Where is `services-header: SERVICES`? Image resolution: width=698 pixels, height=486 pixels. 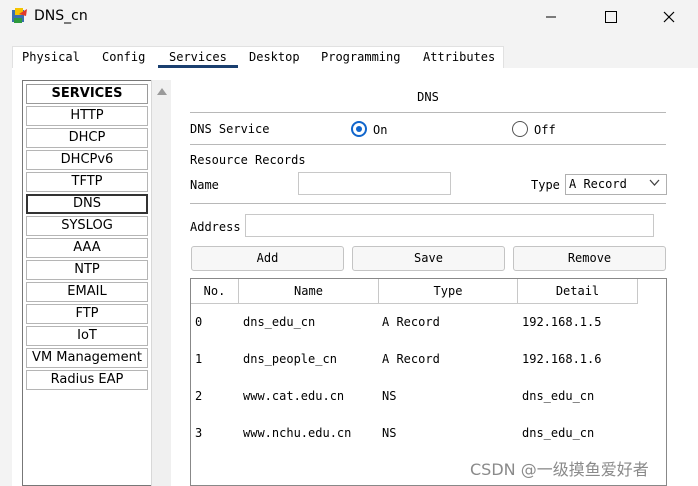
services-header: SERVICES is located at coordinates (87, 94).